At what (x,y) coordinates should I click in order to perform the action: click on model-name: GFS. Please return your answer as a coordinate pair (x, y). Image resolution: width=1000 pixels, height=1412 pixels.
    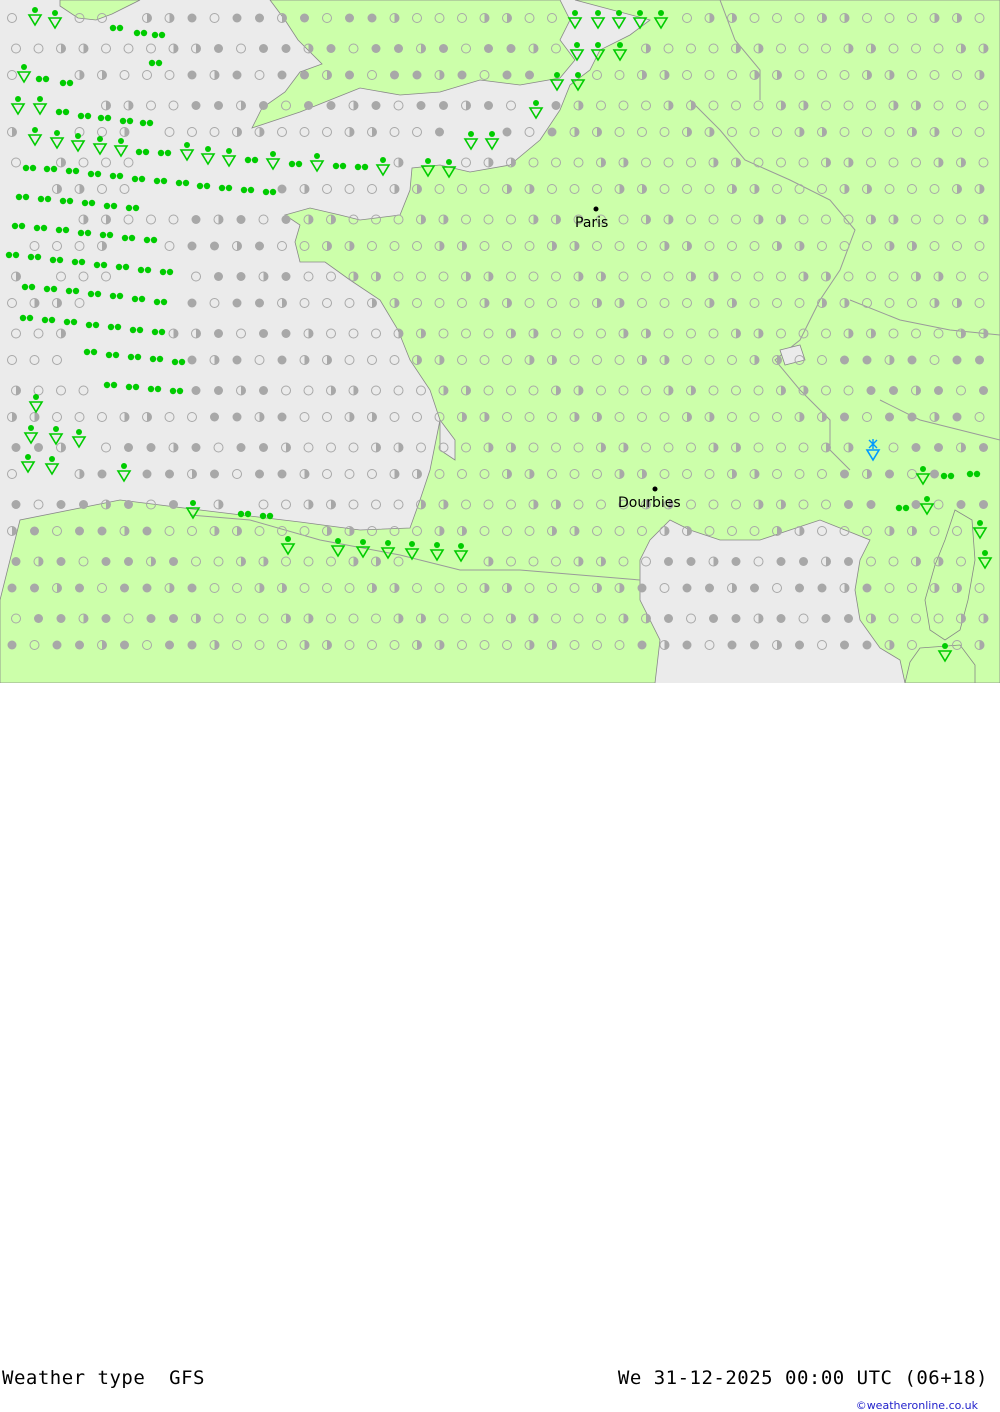
    Looking at the image, I should click on (187, 1378).